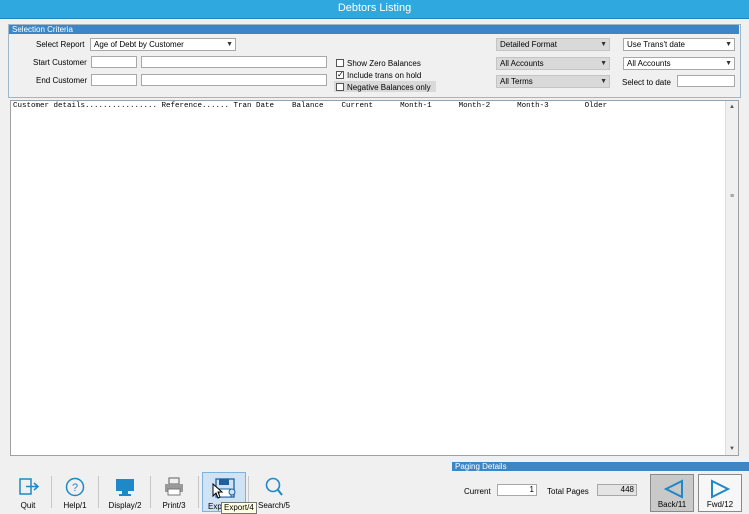  I want to click on scroll-down-icon: ▼, so click(732, 449).